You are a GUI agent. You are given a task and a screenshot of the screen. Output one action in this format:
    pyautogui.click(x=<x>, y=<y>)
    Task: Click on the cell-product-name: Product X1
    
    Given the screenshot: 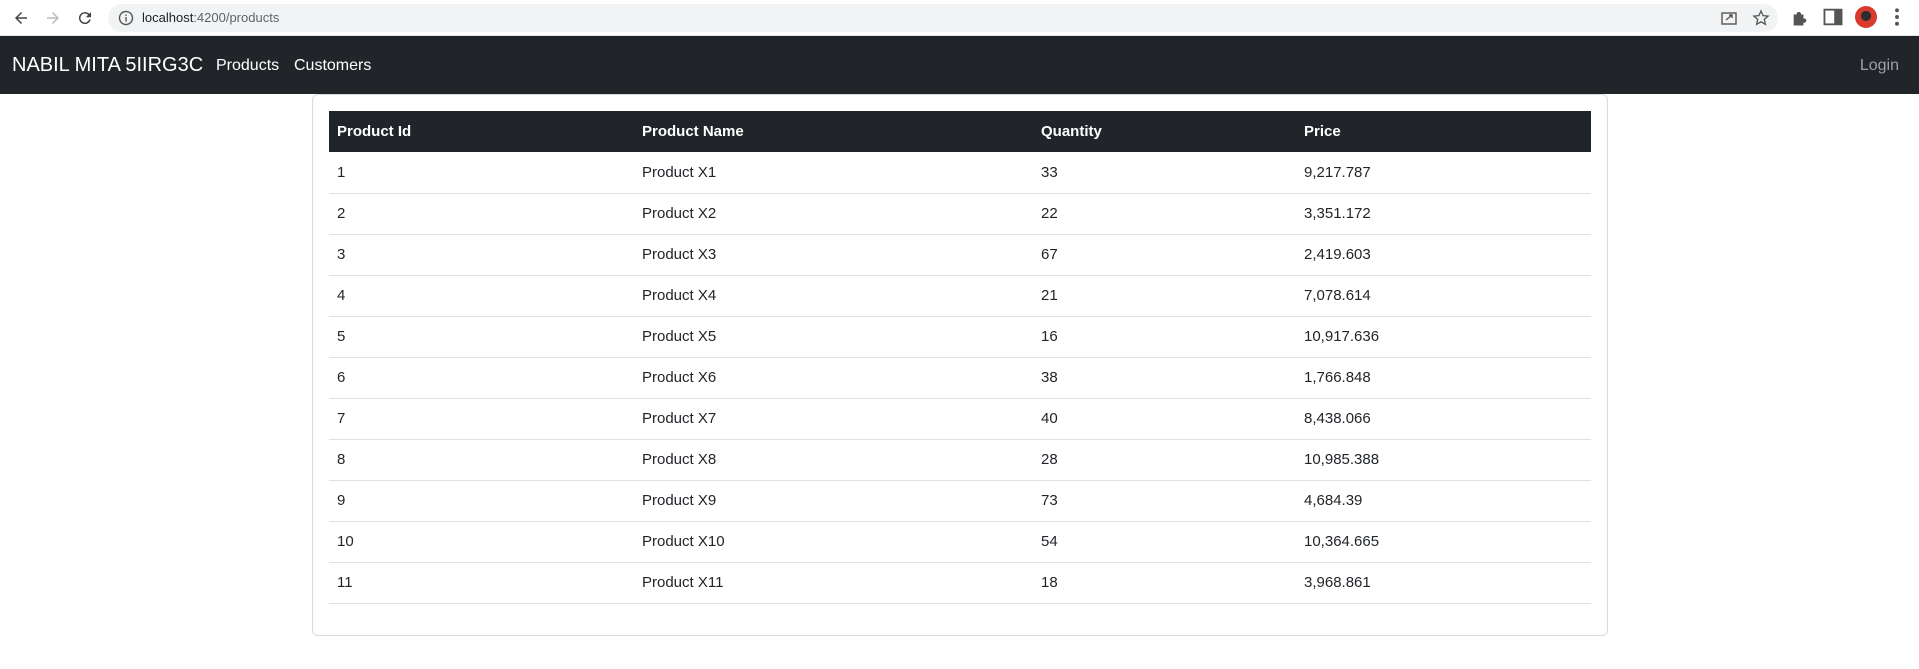 What is the action you would take?
    pyautogui.click(x=833, y=173)
    